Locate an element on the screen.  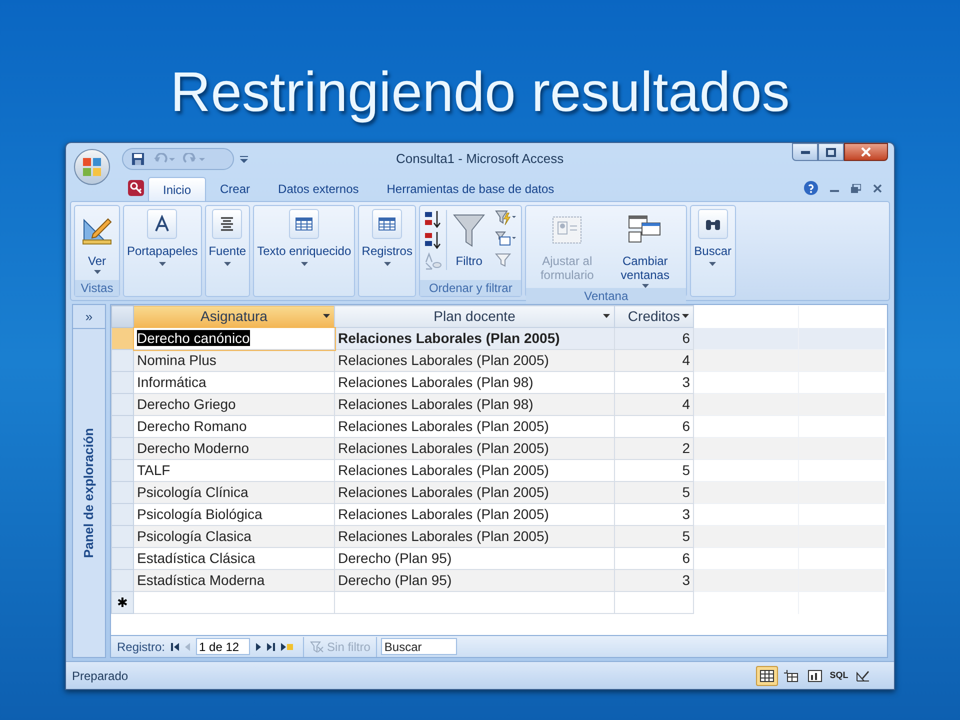
view-button is located at coordinates (767, 676).